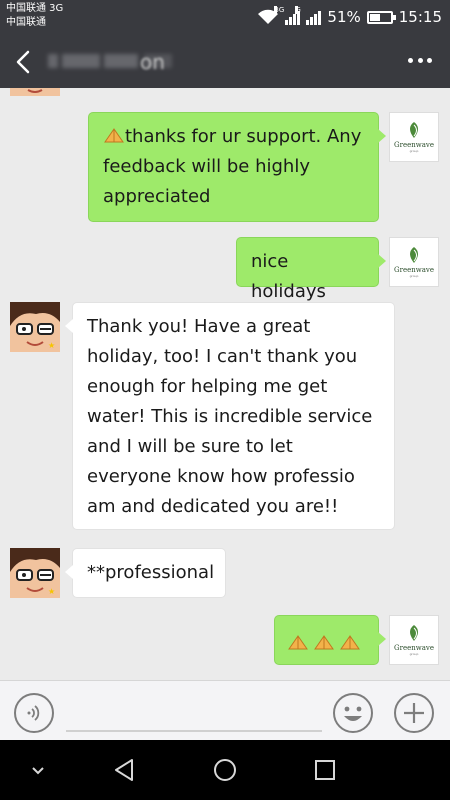 This screenshot has height=800, width=450. Describe the element at coordinates (414, 713) in the screenshot. I see `plus-icon` at that location.